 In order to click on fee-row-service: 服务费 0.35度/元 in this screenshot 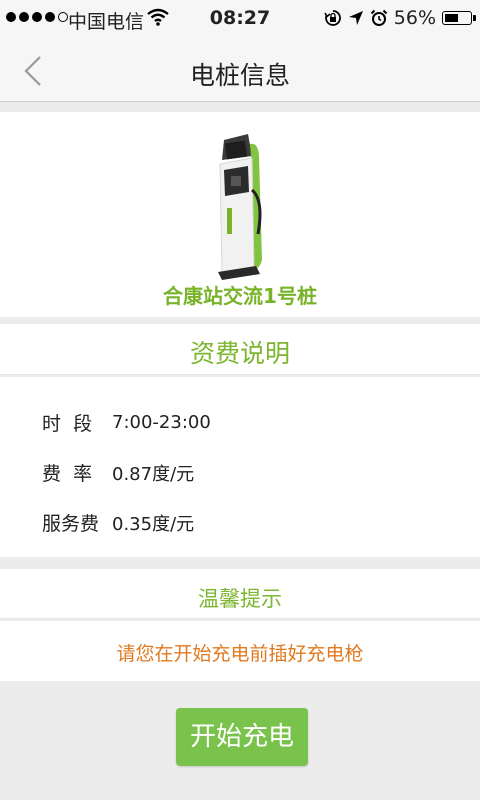, I will do `click(118, 522)`.